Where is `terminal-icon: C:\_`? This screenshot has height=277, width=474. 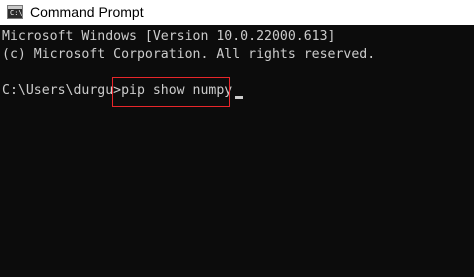
terminal-icon: C:\_ is located at coordinates (17, 12).